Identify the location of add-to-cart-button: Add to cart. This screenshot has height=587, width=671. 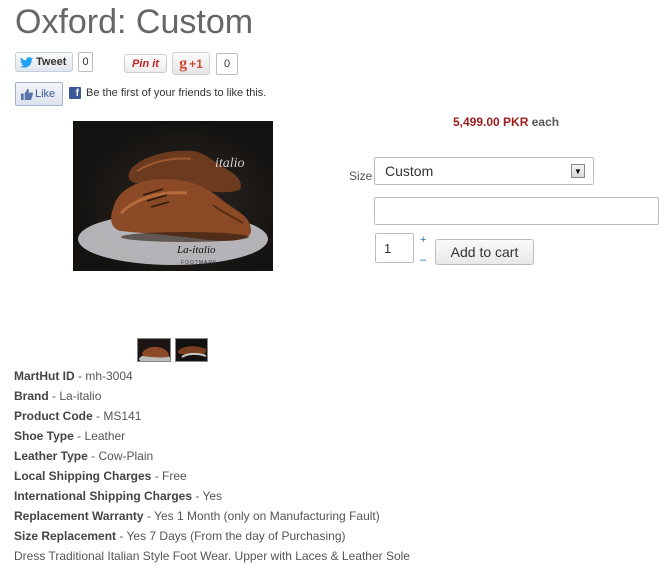
(484, 252).